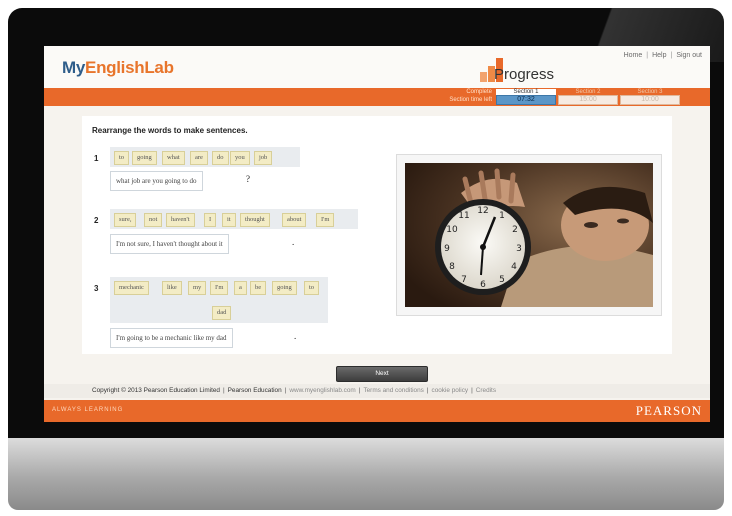  Describe the element at coordinates (171, 338) in the screenshot. I see `answer-field-3: I'm going to be a mechanic like my dad` at that location.